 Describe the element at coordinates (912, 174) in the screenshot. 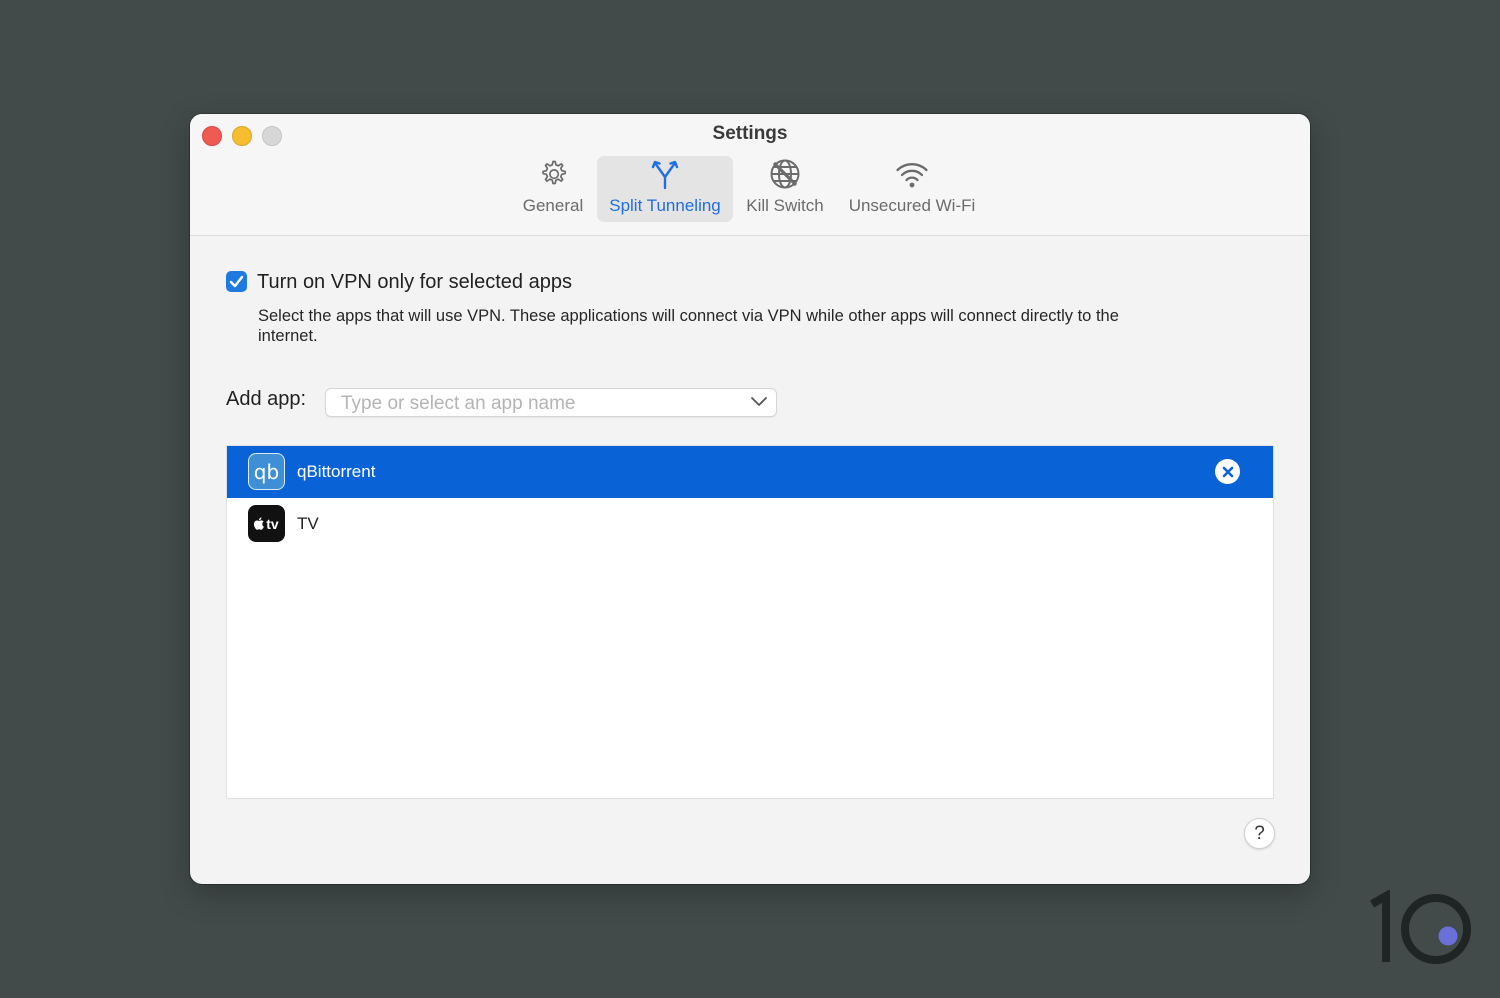

I see `wifi-icon` at that location.